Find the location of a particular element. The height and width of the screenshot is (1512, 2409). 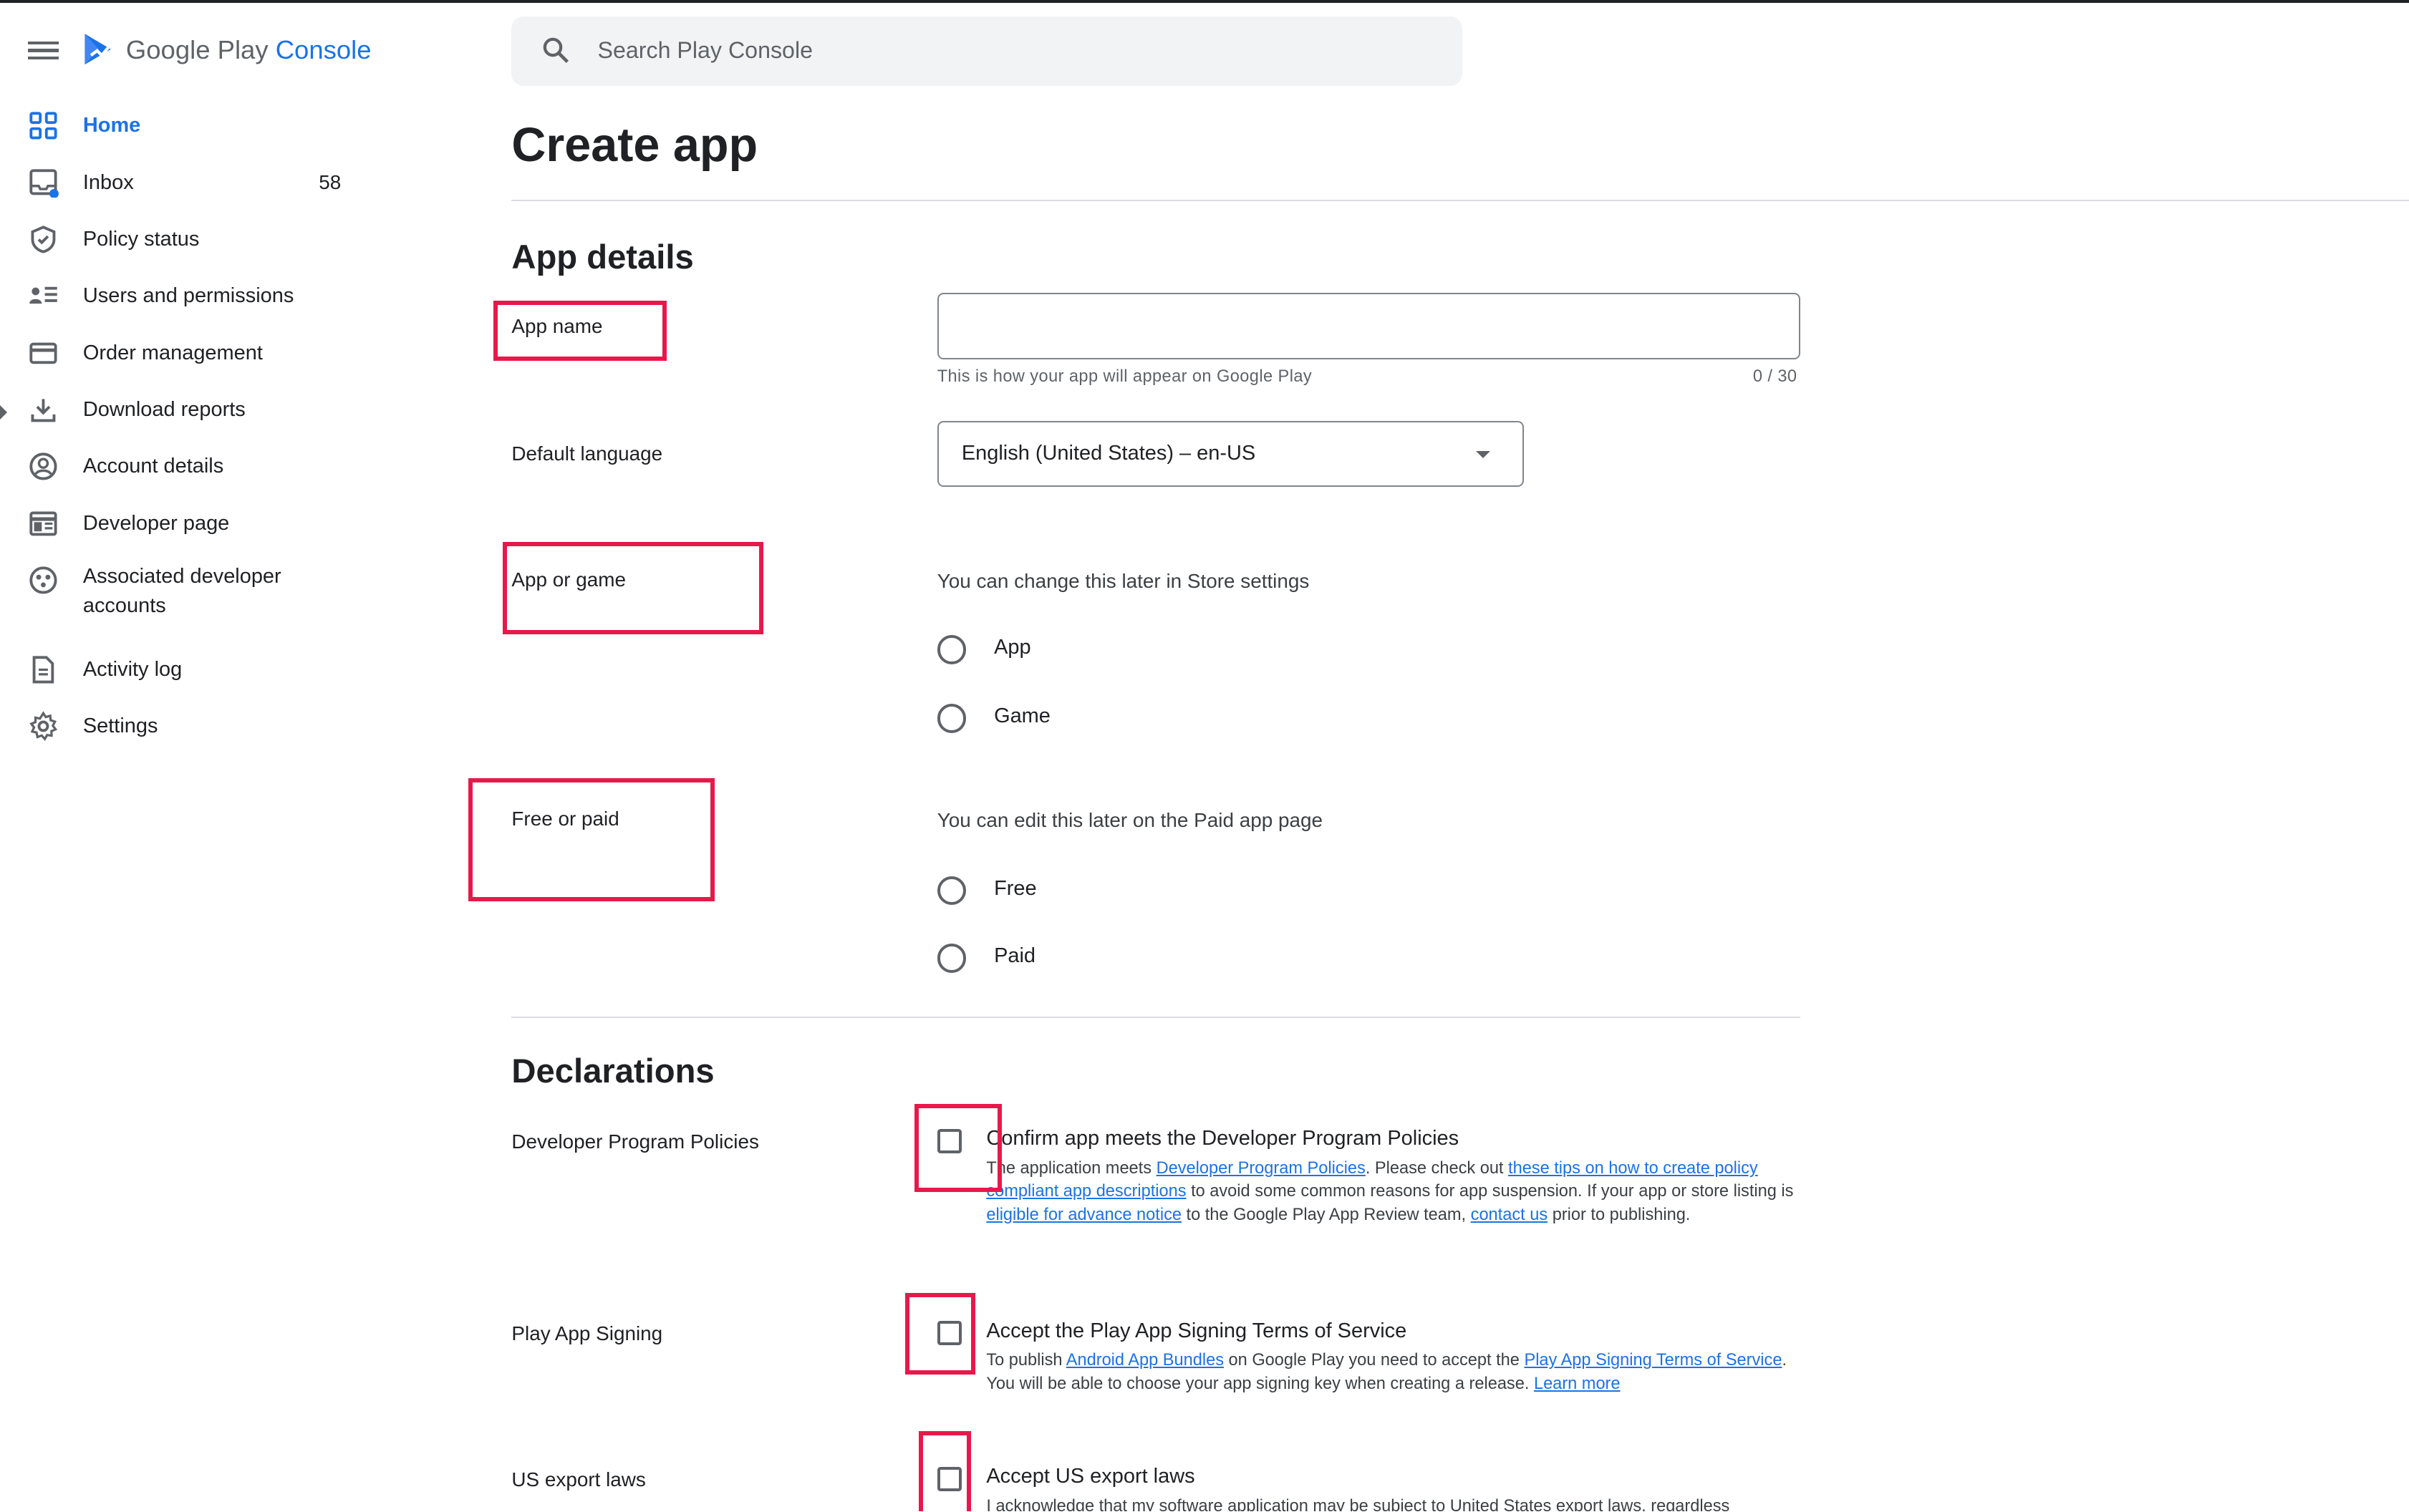

sidebar-item-label: Policy status is located at coordinates (141, 239).